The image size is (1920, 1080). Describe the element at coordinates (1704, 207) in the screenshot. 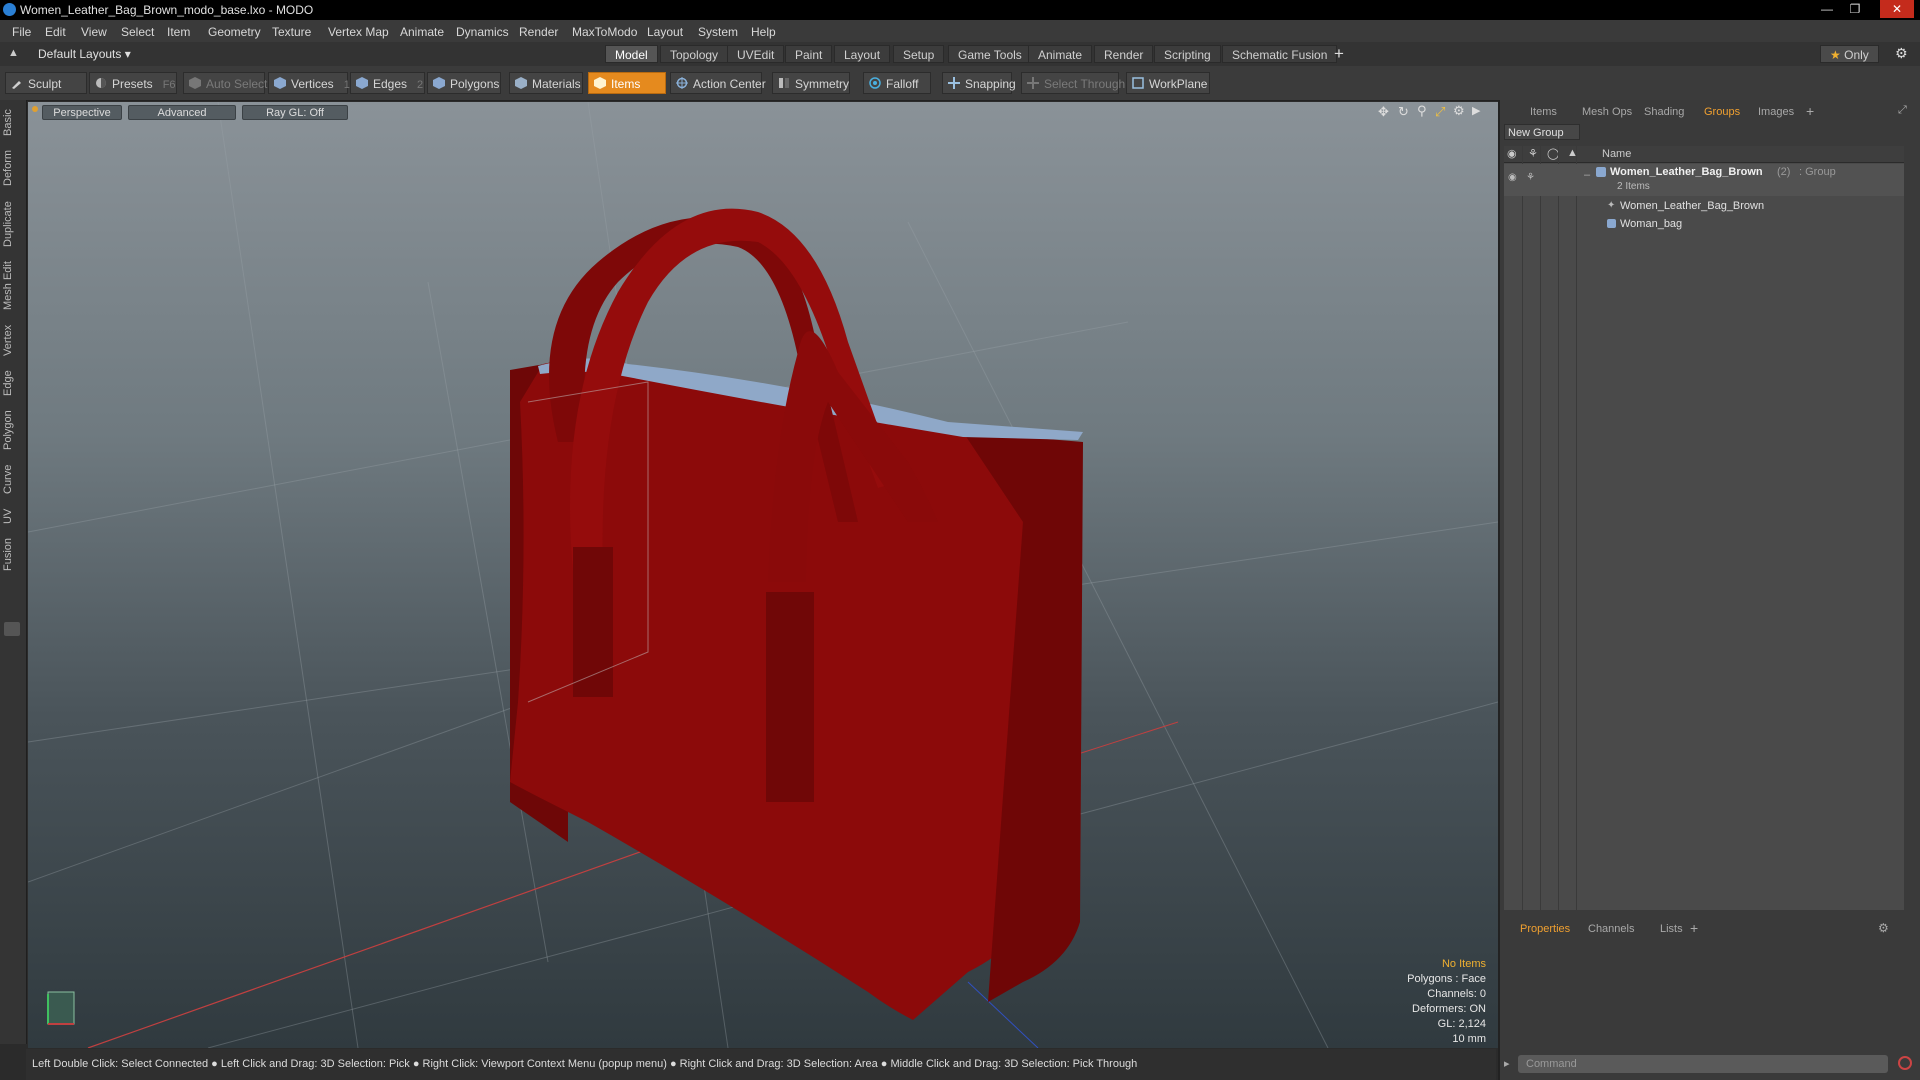

I see `list-item: ✦ Women_Leather_Bag_Brown` at that location.